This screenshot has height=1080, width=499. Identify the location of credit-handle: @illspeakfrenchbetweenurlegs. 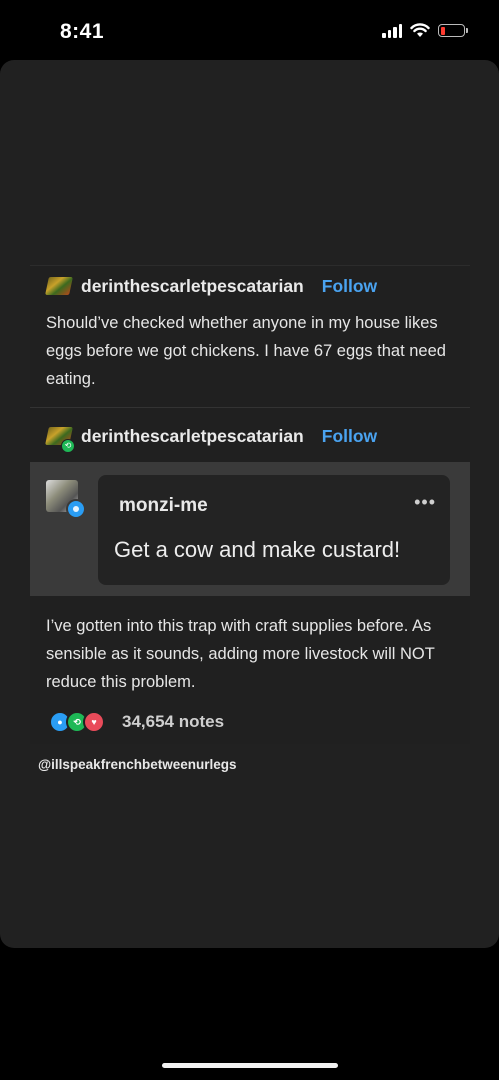
(137, 764).